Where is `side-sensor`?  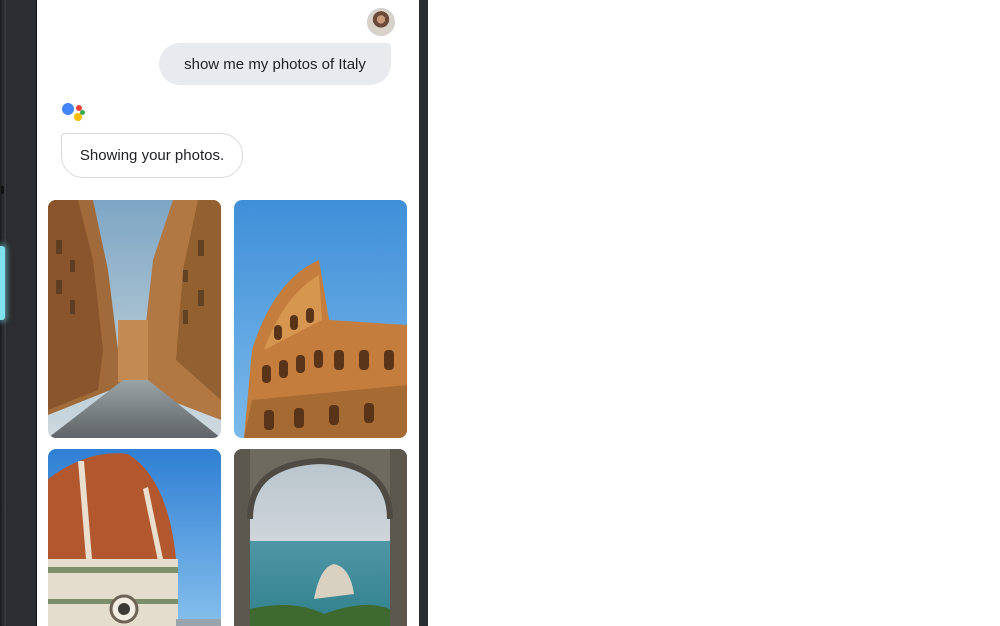 side-sensor is located at coordinates (2, 190).